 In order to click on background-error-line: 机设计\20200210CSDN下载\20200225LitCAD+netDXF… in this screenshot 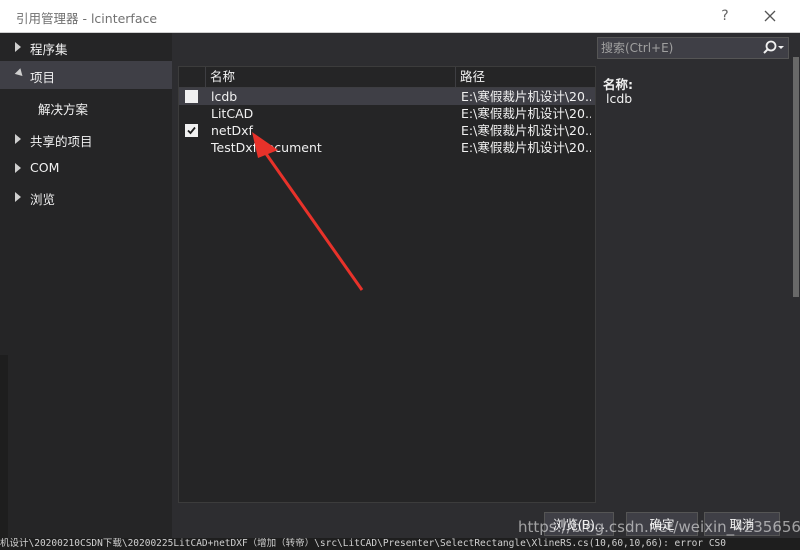, I will do `click(400, 544)`.